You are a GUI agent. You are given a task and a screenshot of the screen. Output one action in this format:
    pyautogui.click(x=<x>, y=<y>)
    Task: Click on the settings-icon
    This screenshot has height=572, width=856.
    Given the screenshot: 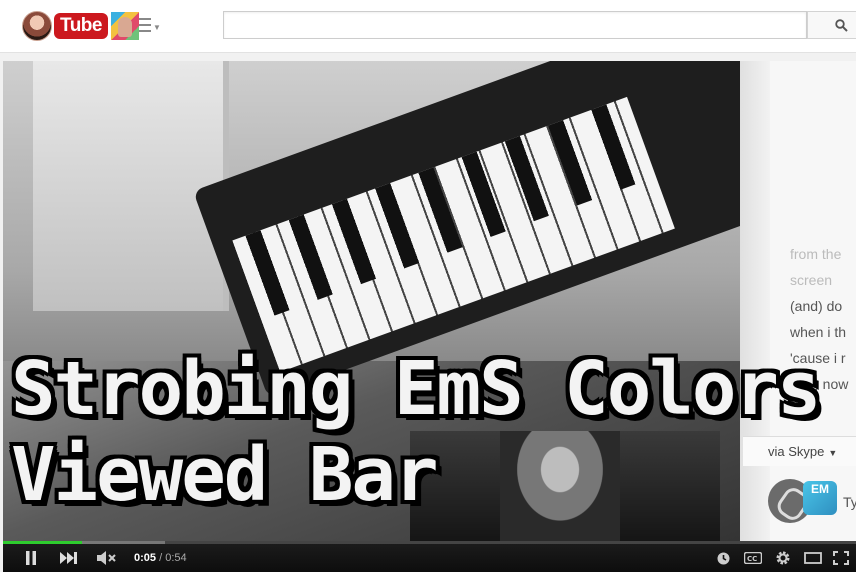 What is the action you would take?
    pyautogui.click(x=783, y=558)
    